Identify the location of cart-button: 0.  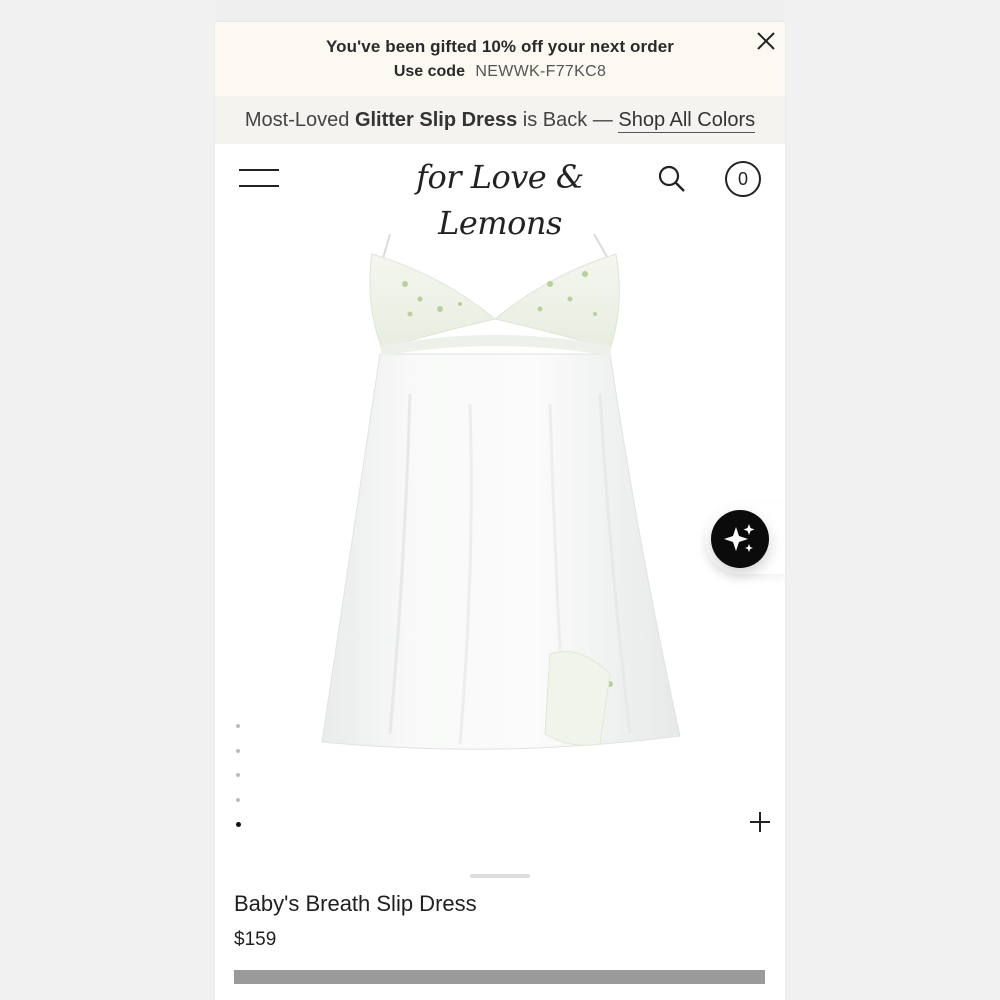
(743, 179).